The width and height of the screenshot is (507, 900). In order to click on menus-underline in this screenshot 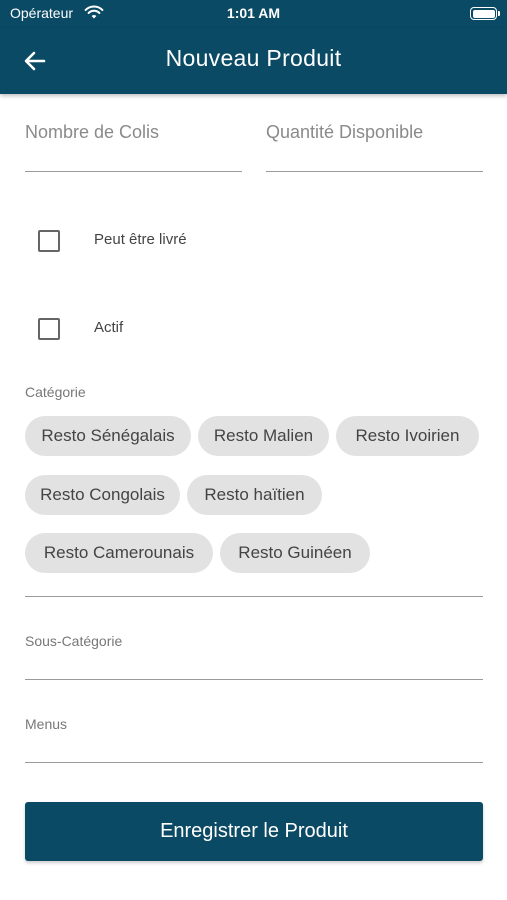, I will do `click(254, 762)`.